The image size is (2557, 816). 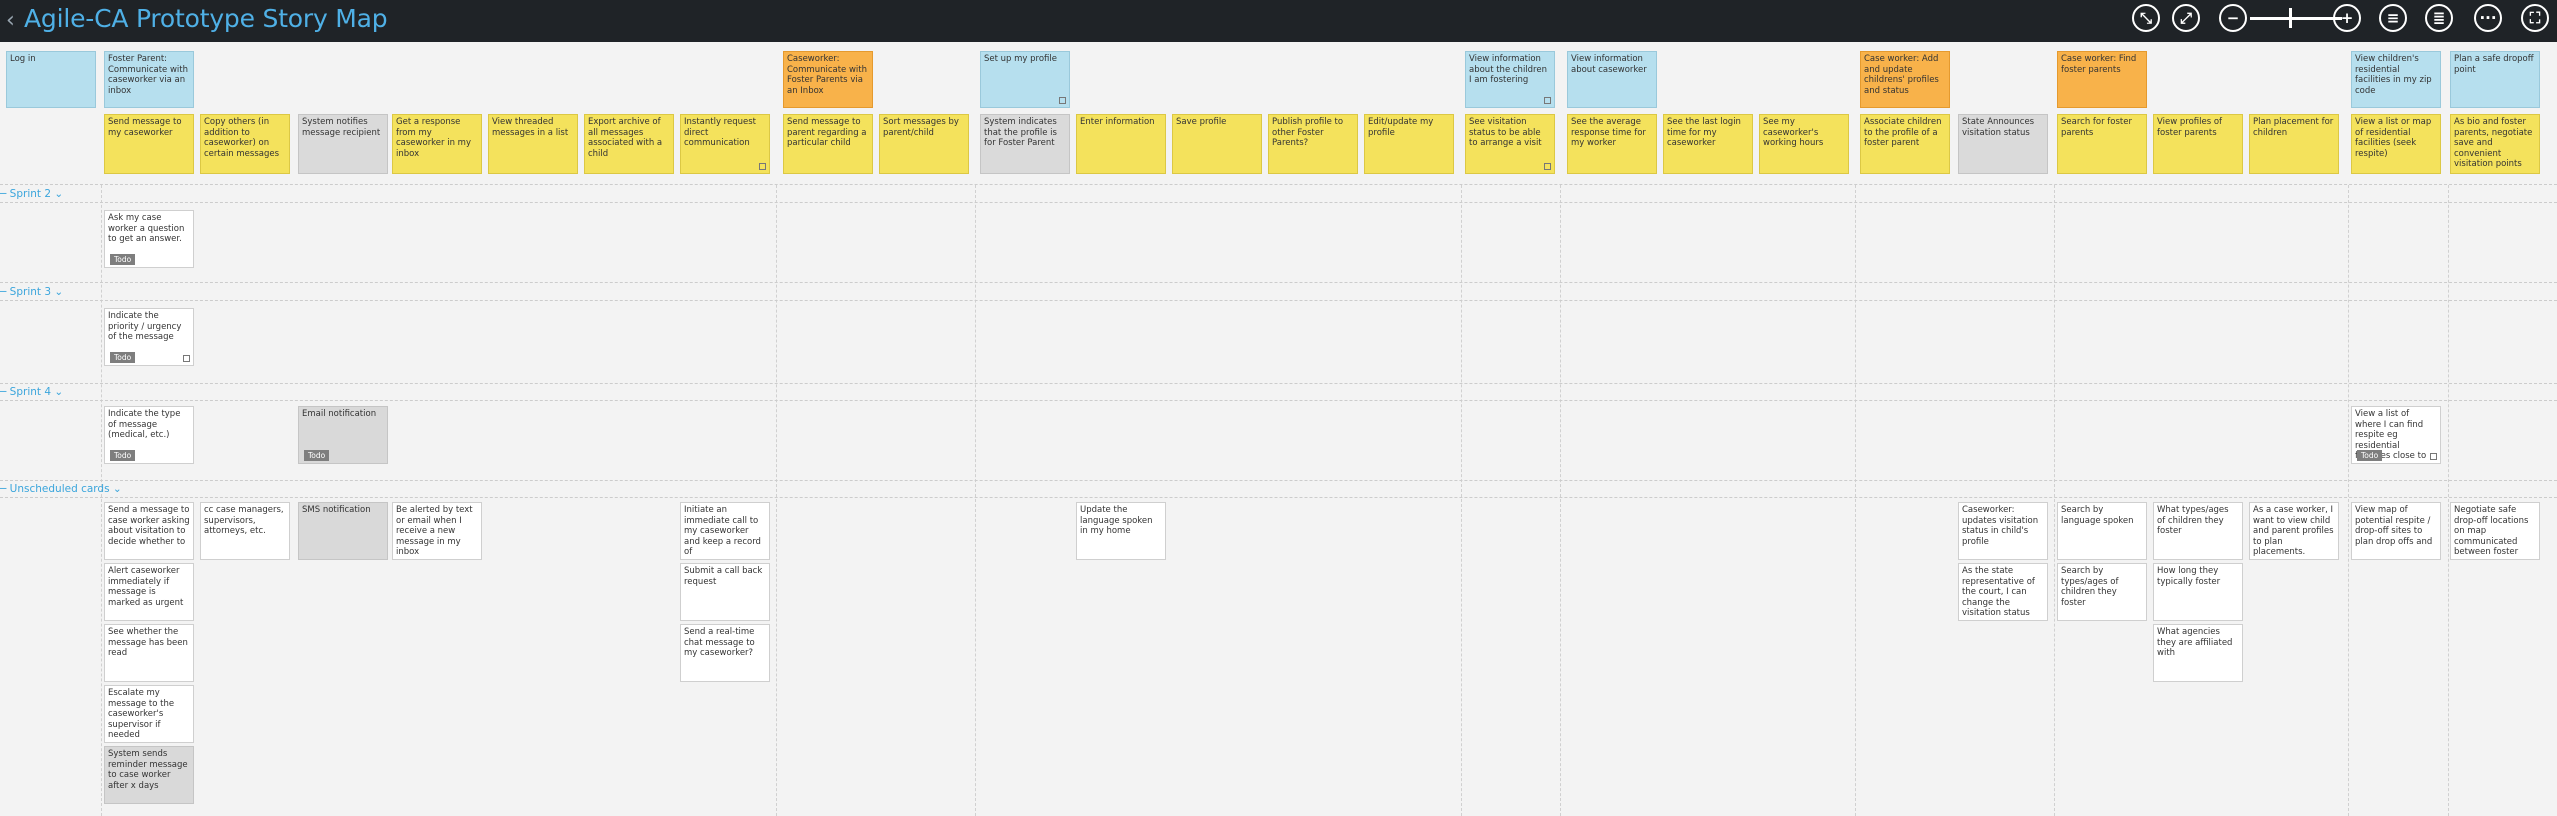 What do you see at coordinates (2347, 18) in the screenshot?
I see `zoom-in-icon: +` at bounding box center [2347, 18].